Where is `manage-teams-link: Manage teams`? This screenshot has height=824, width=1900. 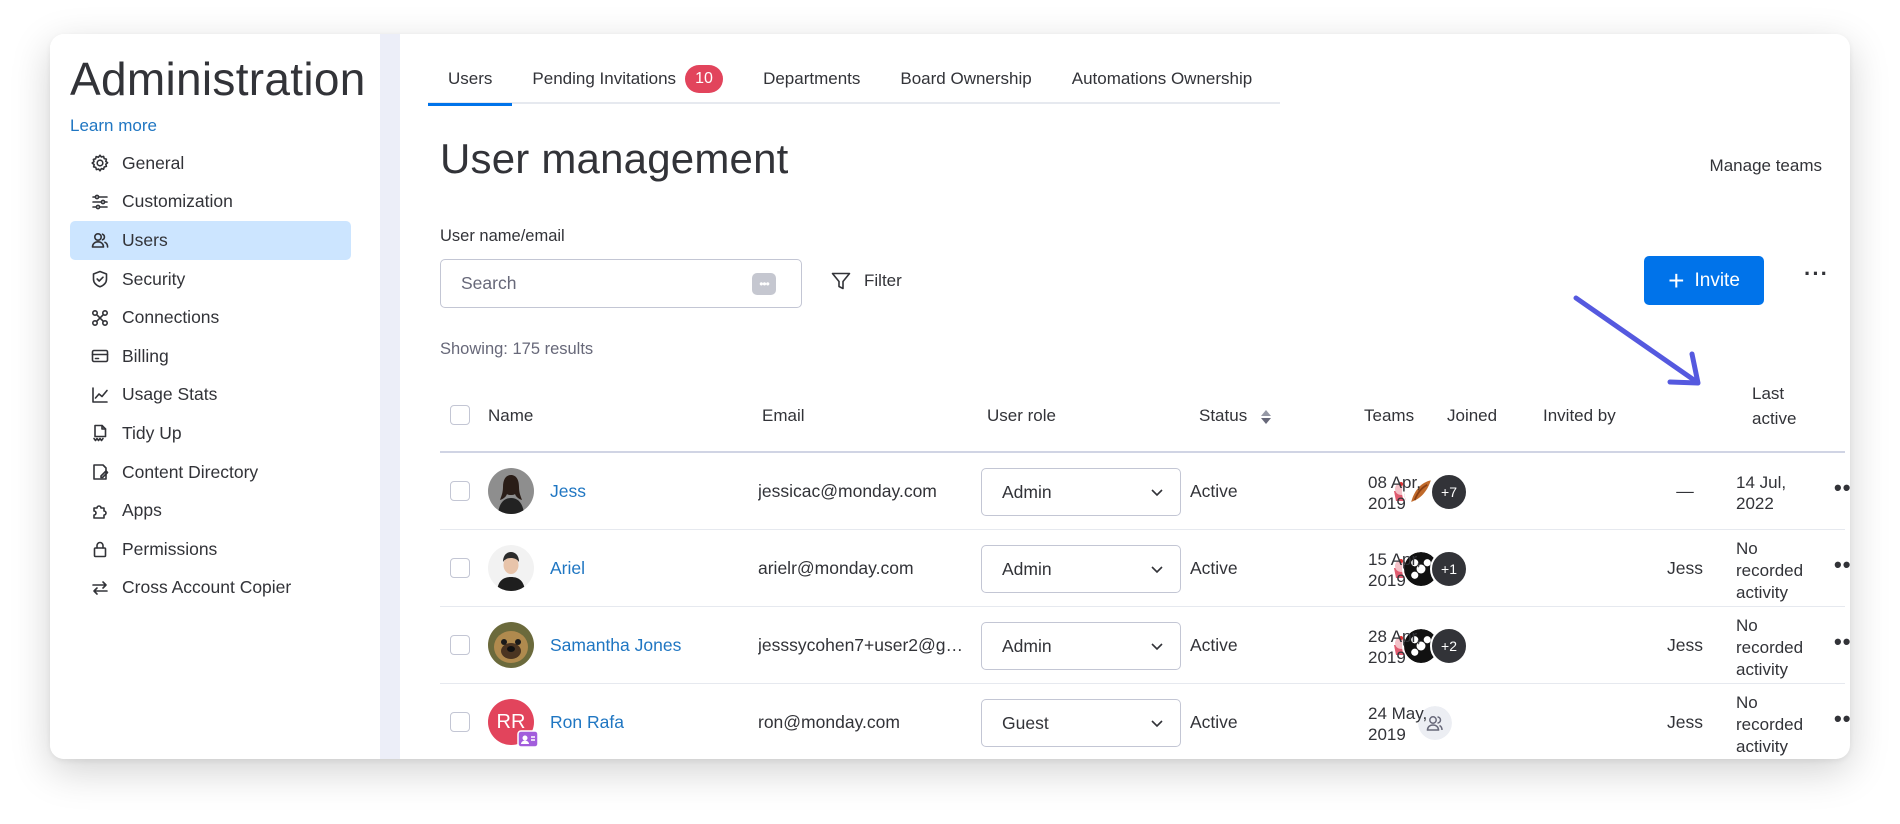 manage-teams-link: Manage teams is located at coordinates (1766, 166).